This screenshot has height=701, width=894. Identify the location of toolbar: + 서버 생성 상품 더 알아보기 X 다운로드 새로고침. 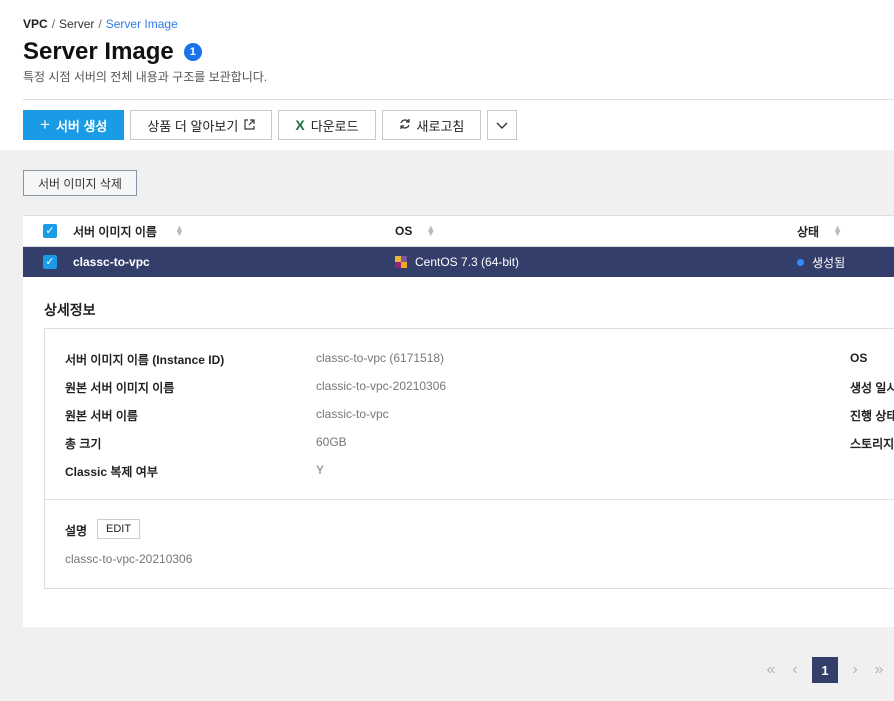
(270, 125).